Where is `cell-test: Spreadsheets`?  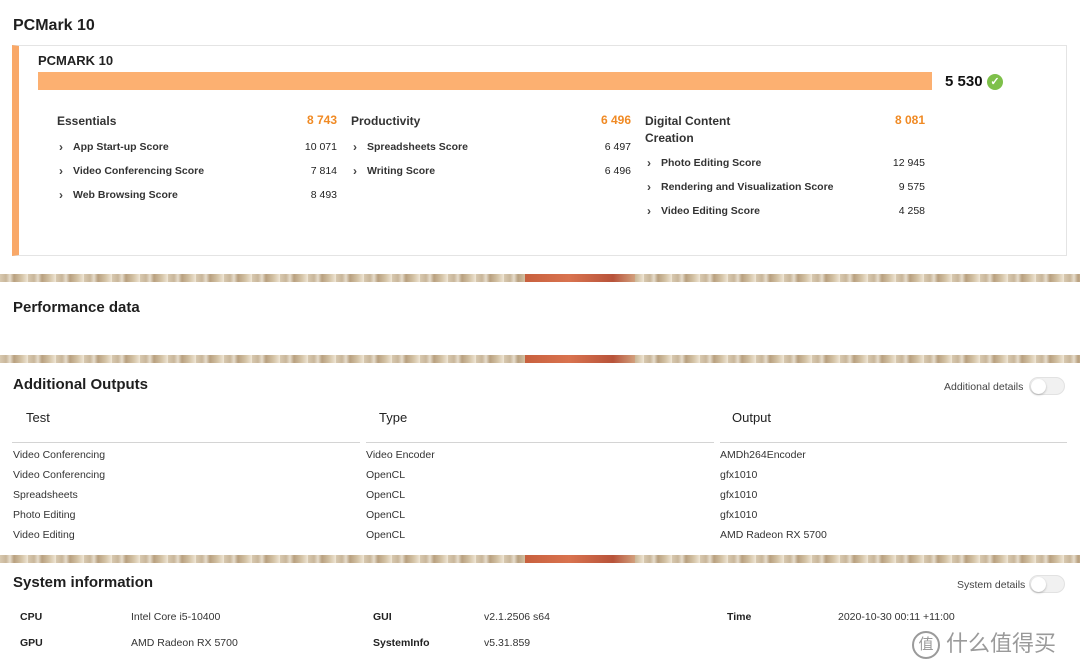
cell-test: Spreadsheets is located at coordinates (45, 495).